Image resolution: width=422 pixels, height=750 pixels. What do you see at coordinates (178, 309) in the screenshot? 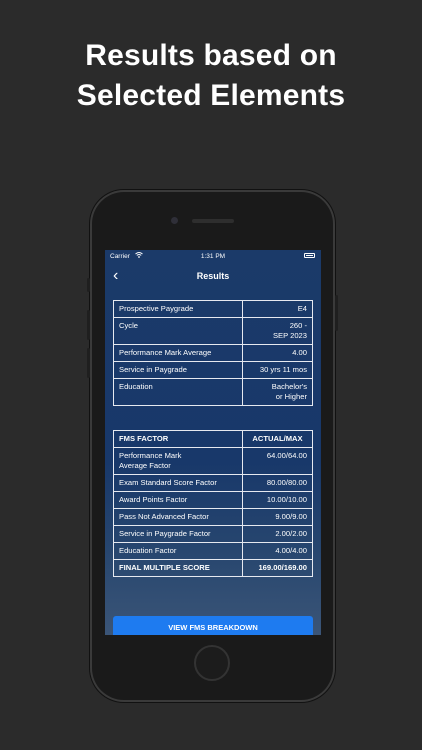
I see `summary-label: Prospective Paygrade` at bounding box center [178, 309].